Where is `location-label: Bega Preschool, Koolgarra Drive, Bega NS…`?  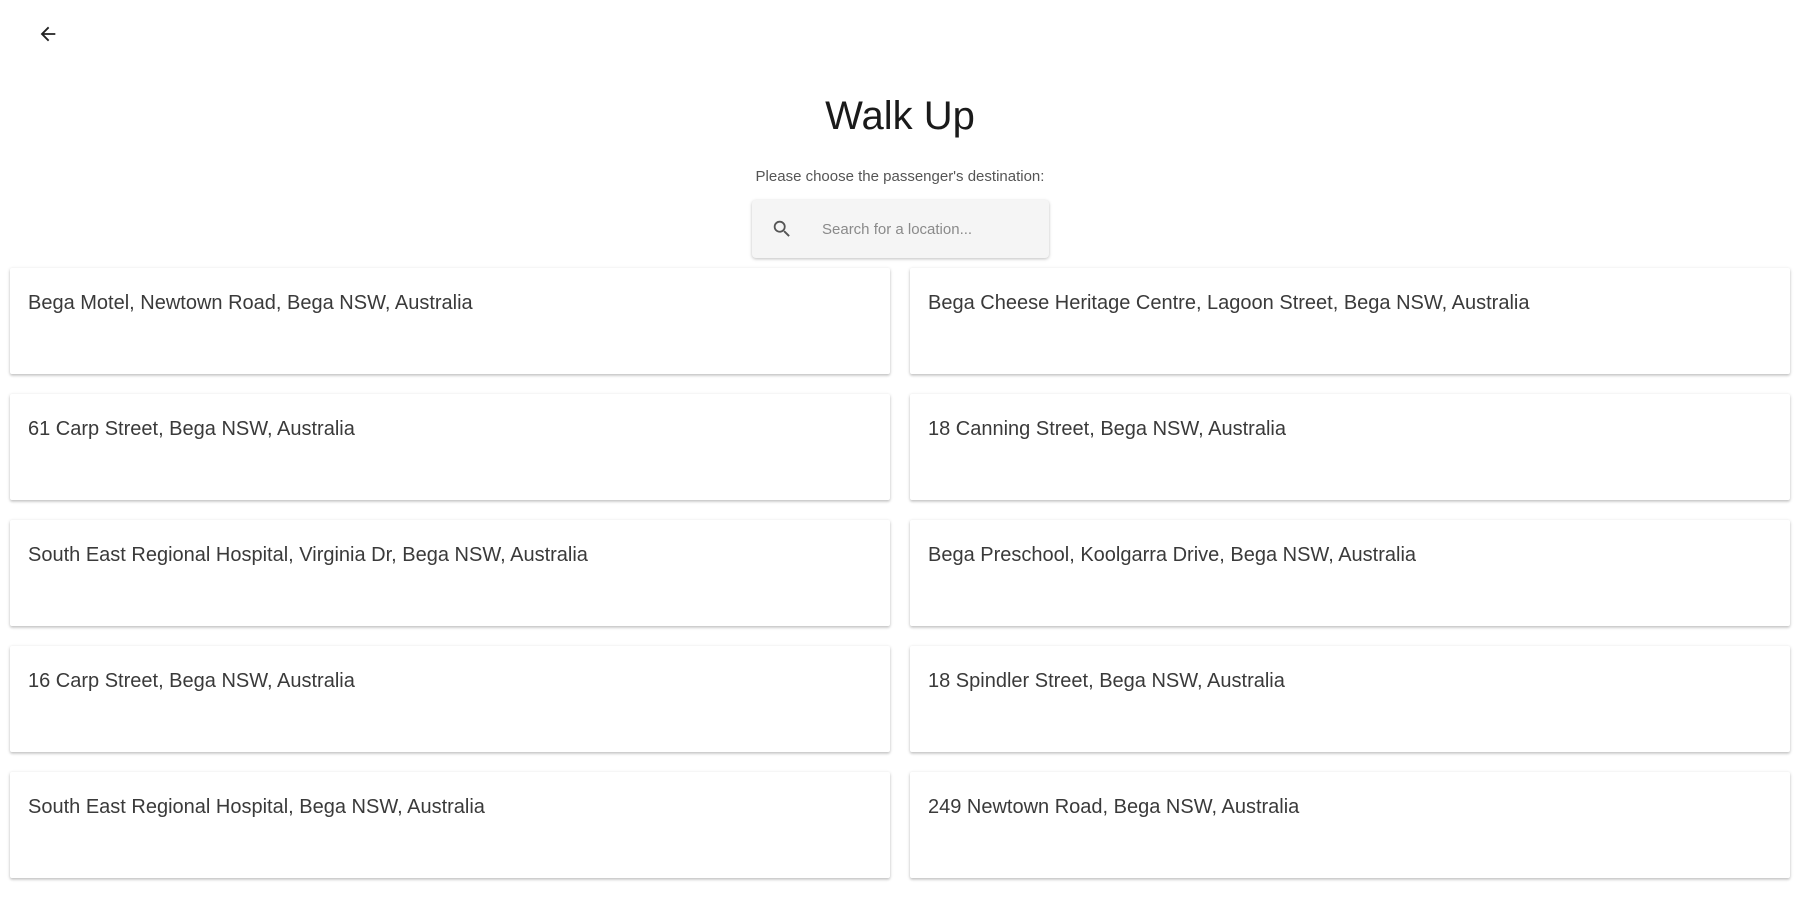 location-label: Bega Preschool, Koolgarra Drive, Bega NS… is located at coordinates (1172, 555).